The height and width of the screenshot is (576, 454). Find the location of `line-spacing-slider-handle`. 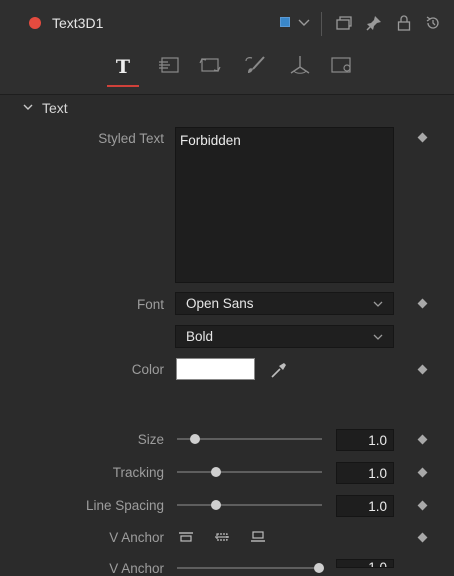

line-spacing-slider-handle is located at coordinates (216, 505).